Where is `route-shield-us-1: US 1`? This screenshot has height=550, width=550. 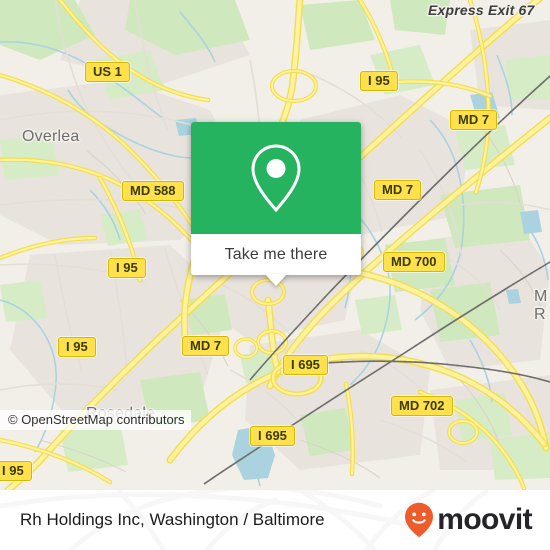
route-shield-us-1: US 1 is located at coordinates (107, 72).